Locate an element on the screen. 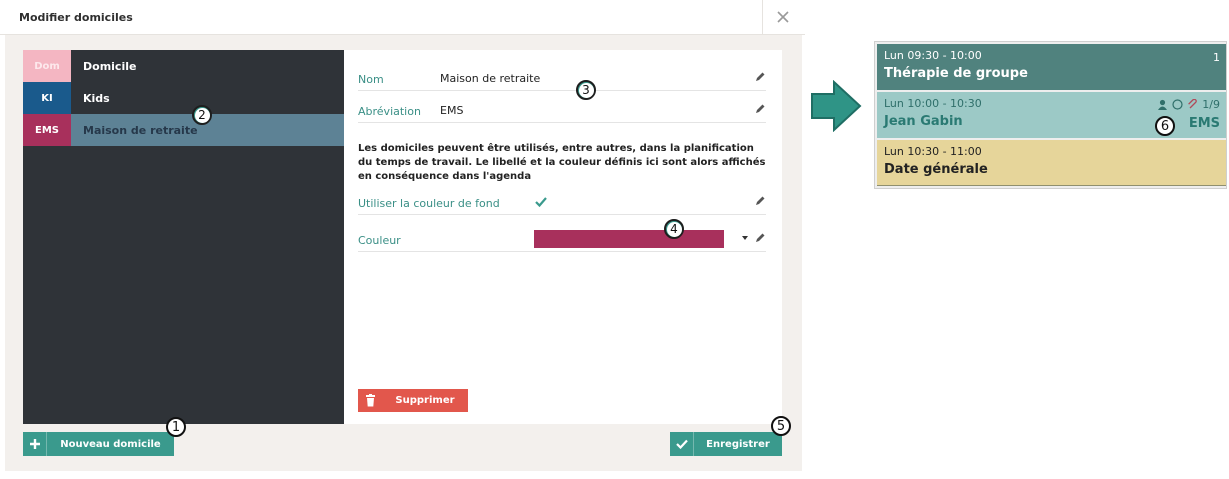  save-button: Enregistrer is located at coordinates (726, 444).